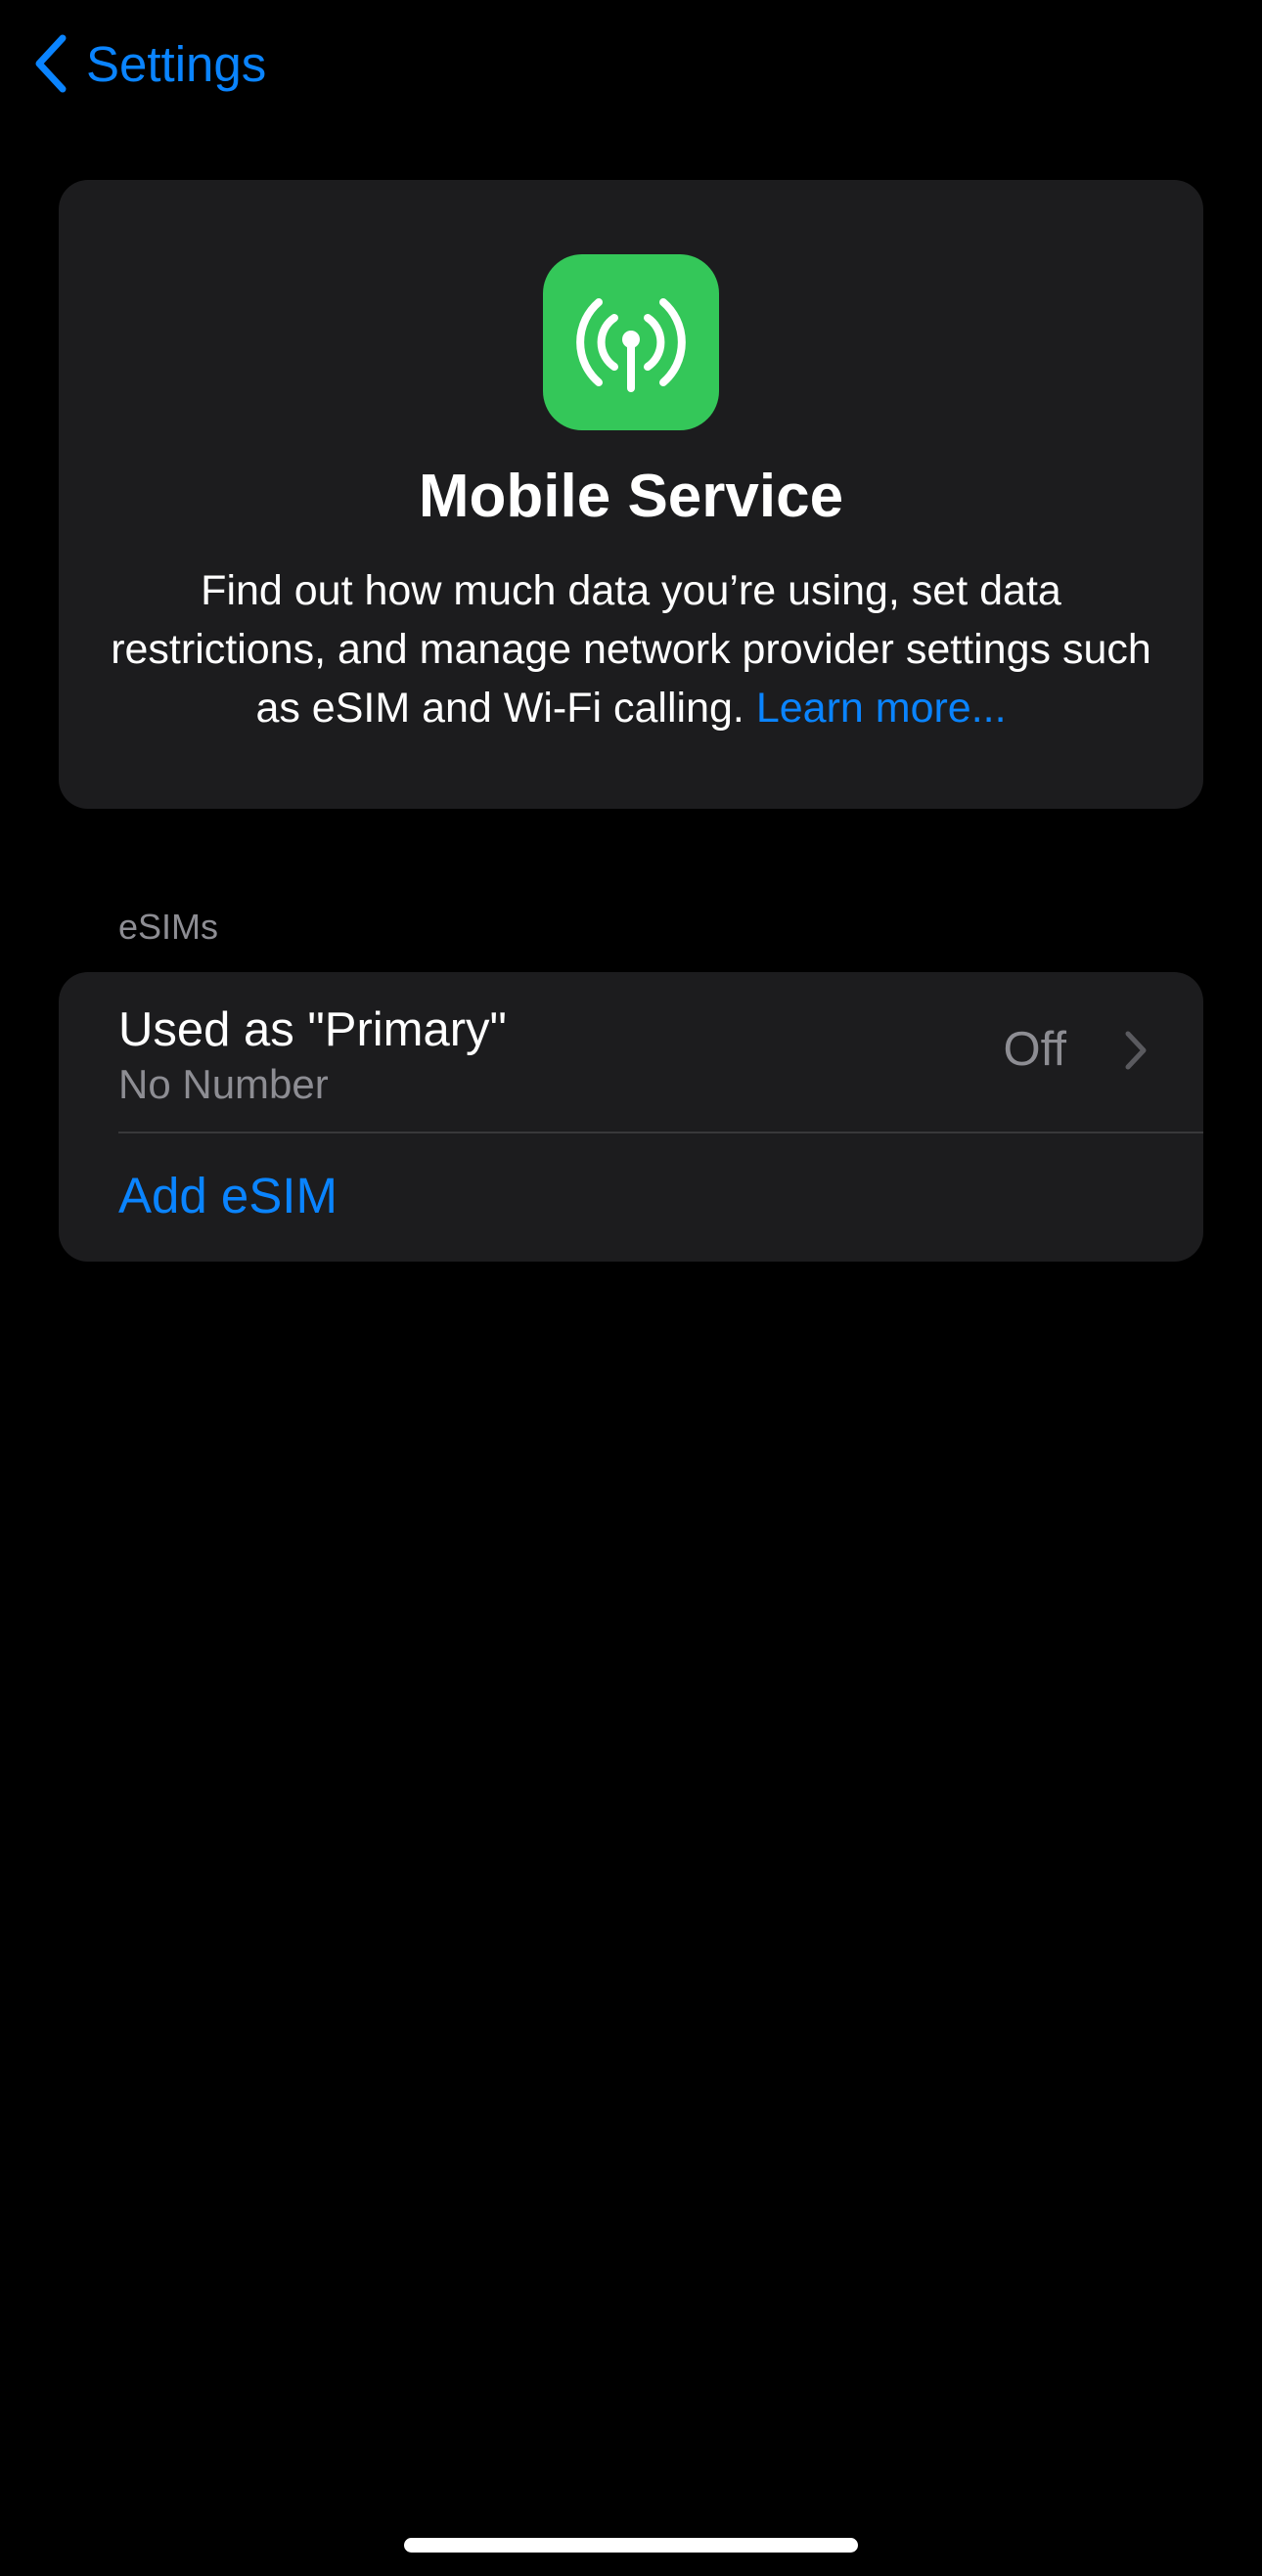  What do you see at coordinates (52, 64) in the screenshot?
I see `chevron-left-icon` at bounding box center [52, 64].